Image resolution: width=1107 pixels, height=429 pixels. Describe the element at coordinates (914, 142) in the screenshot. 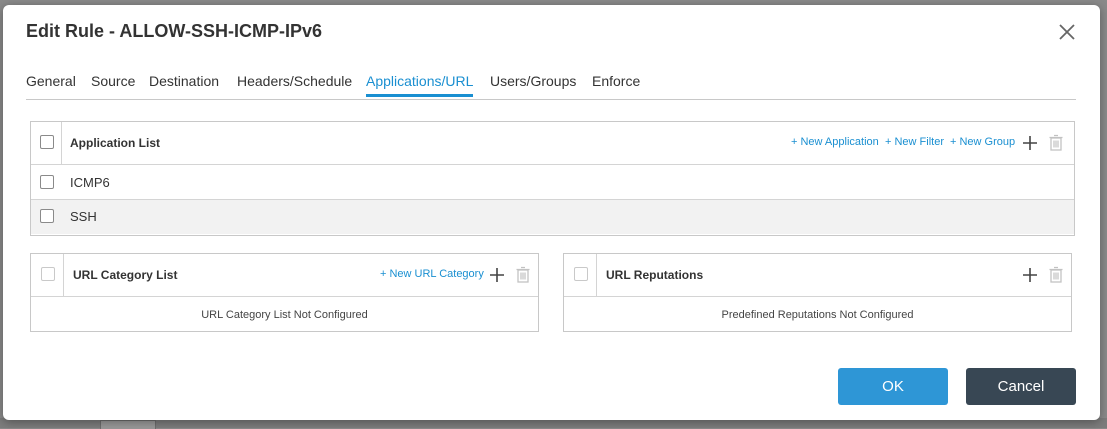

I see `new-filter-link: + New Filter` at that location.